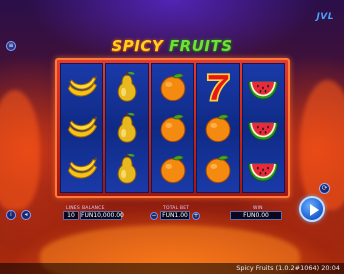 Image resolution: width=344 pixels, height=274 pixels. I want to click on bet-decrease-button: −, so click(154, 216).